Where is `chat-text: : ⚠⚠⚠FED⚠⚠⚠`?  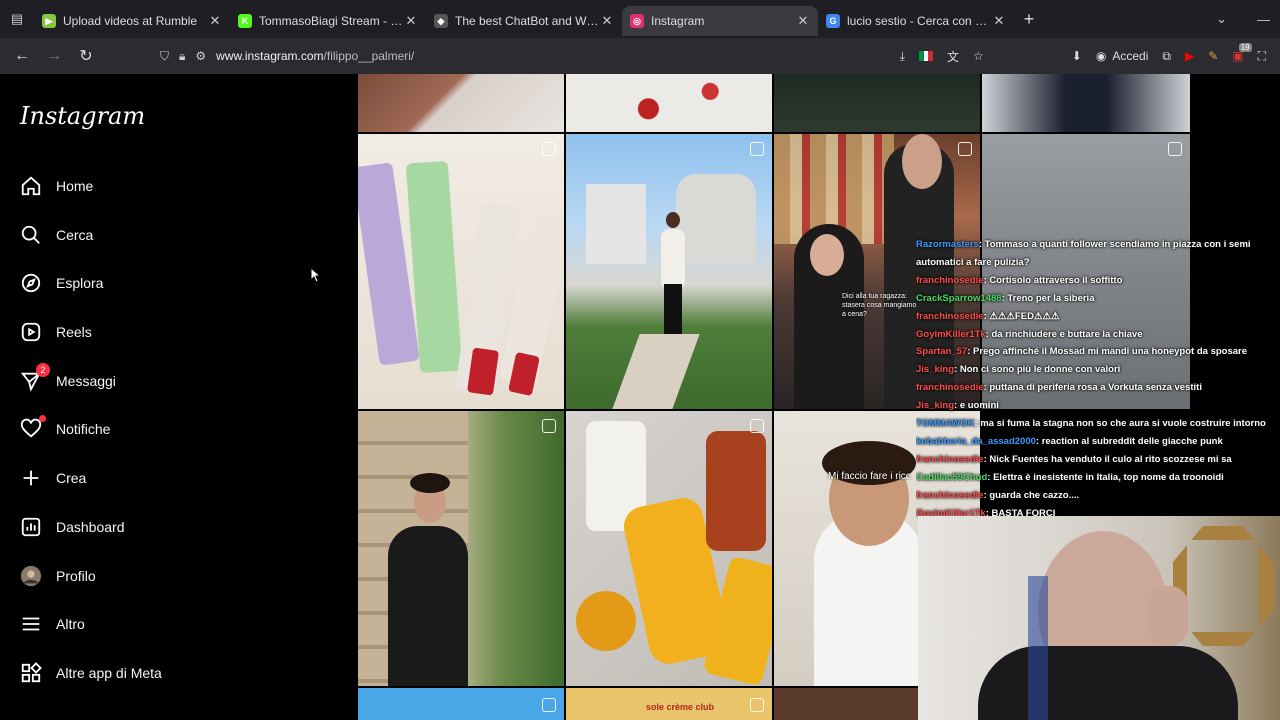
chat-text: : ⚠⚠⚠FED⚠⚠⚠ is located at coordinates (1021, 316).